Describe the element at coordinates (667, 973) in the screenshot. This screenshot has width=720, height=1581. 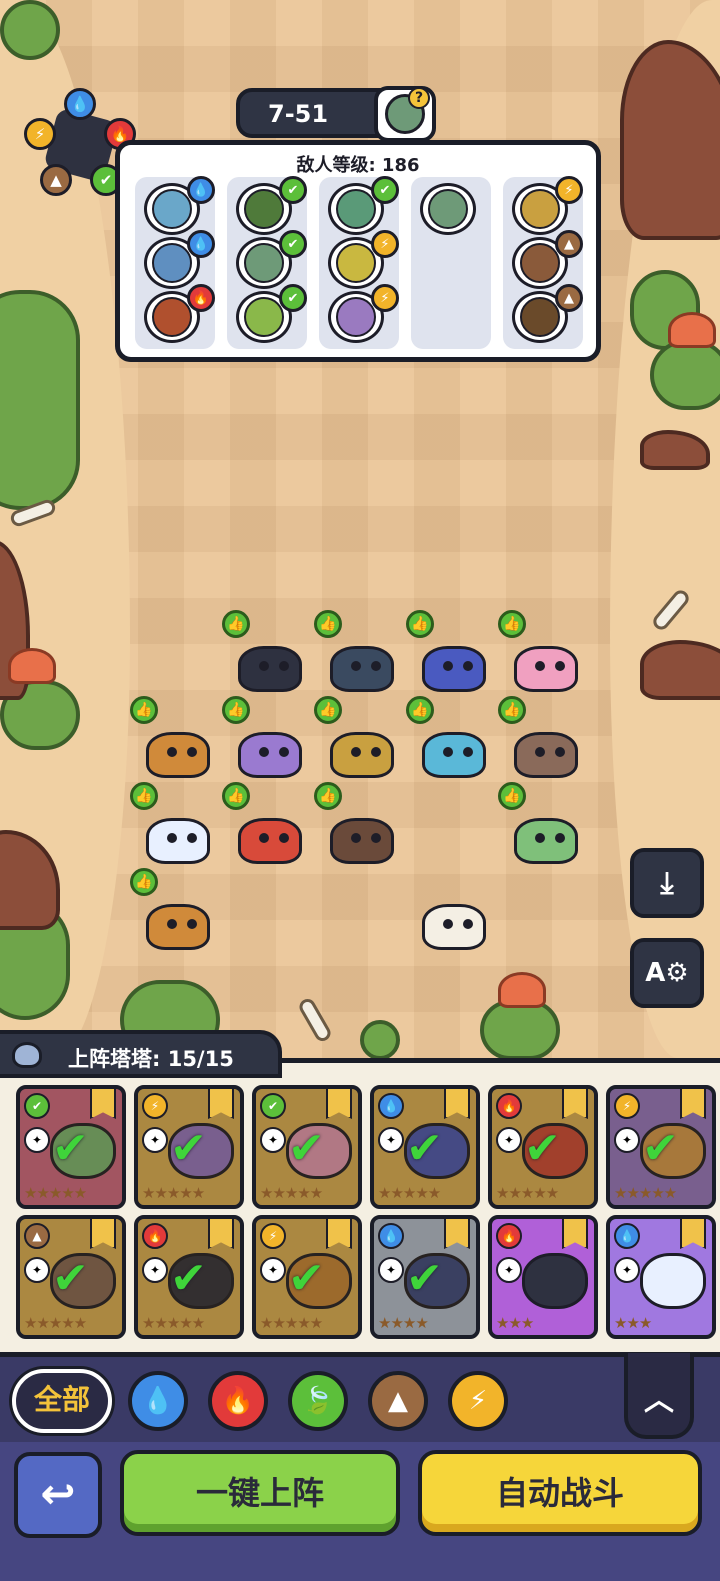
I see `auto-settings-button: A⚙` at that location.